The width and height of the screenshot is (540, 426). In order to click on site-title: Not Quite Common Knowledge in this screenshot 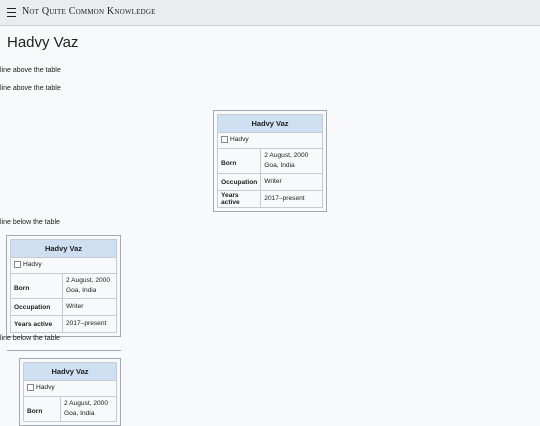, I will do `click(89, 11)`.